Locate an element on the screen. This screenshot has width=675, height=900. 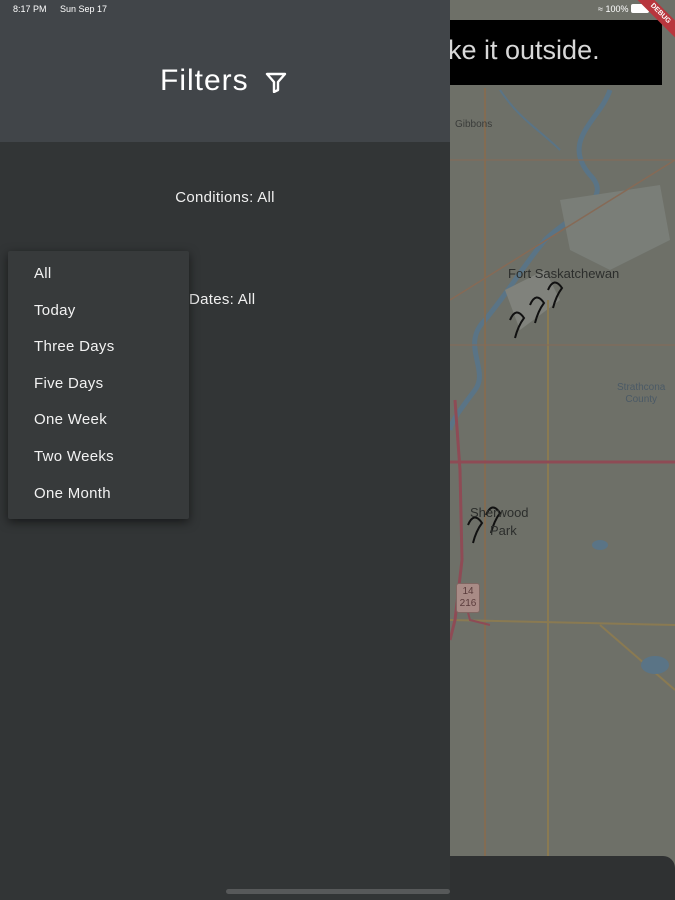
highway-216-label: 216 is located at coordinates (468, 603).